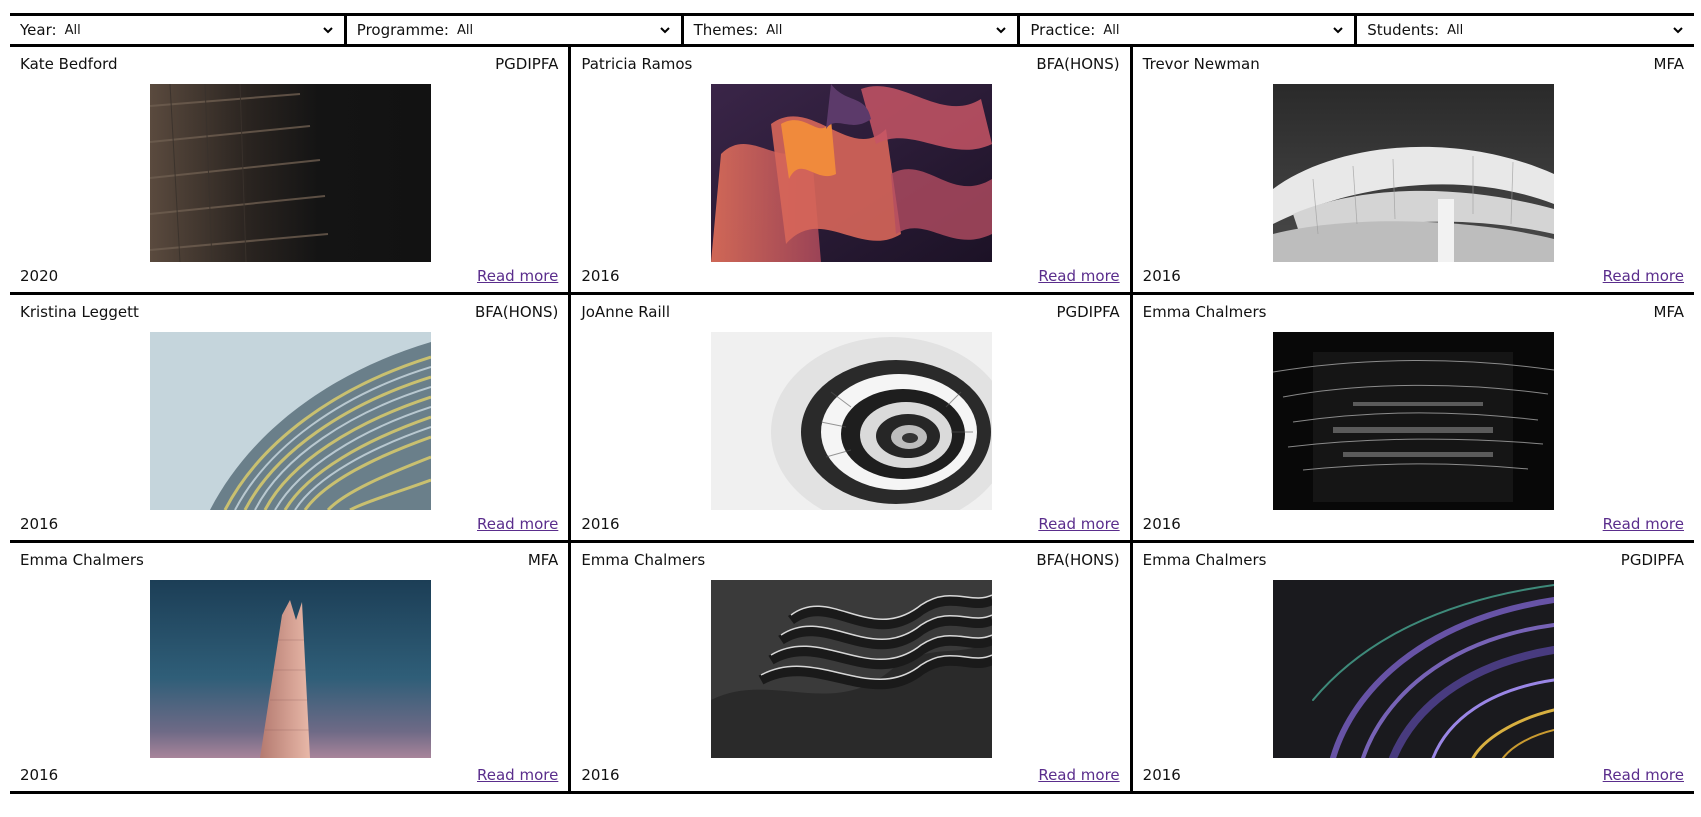 The width and height of the screenshot is (1701, 817). Describe the element at coordinates (72, 30) in the screenshot. I see `year-filter-value: All` at that location.